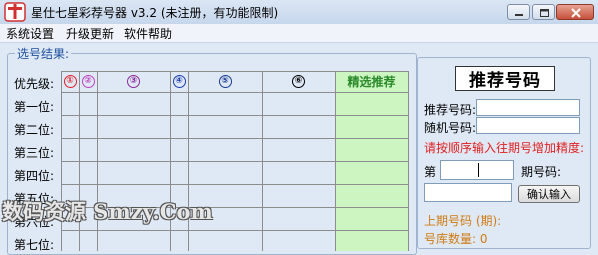  I want to click on confirm-input-button: 确认输入, so click(549, 194).